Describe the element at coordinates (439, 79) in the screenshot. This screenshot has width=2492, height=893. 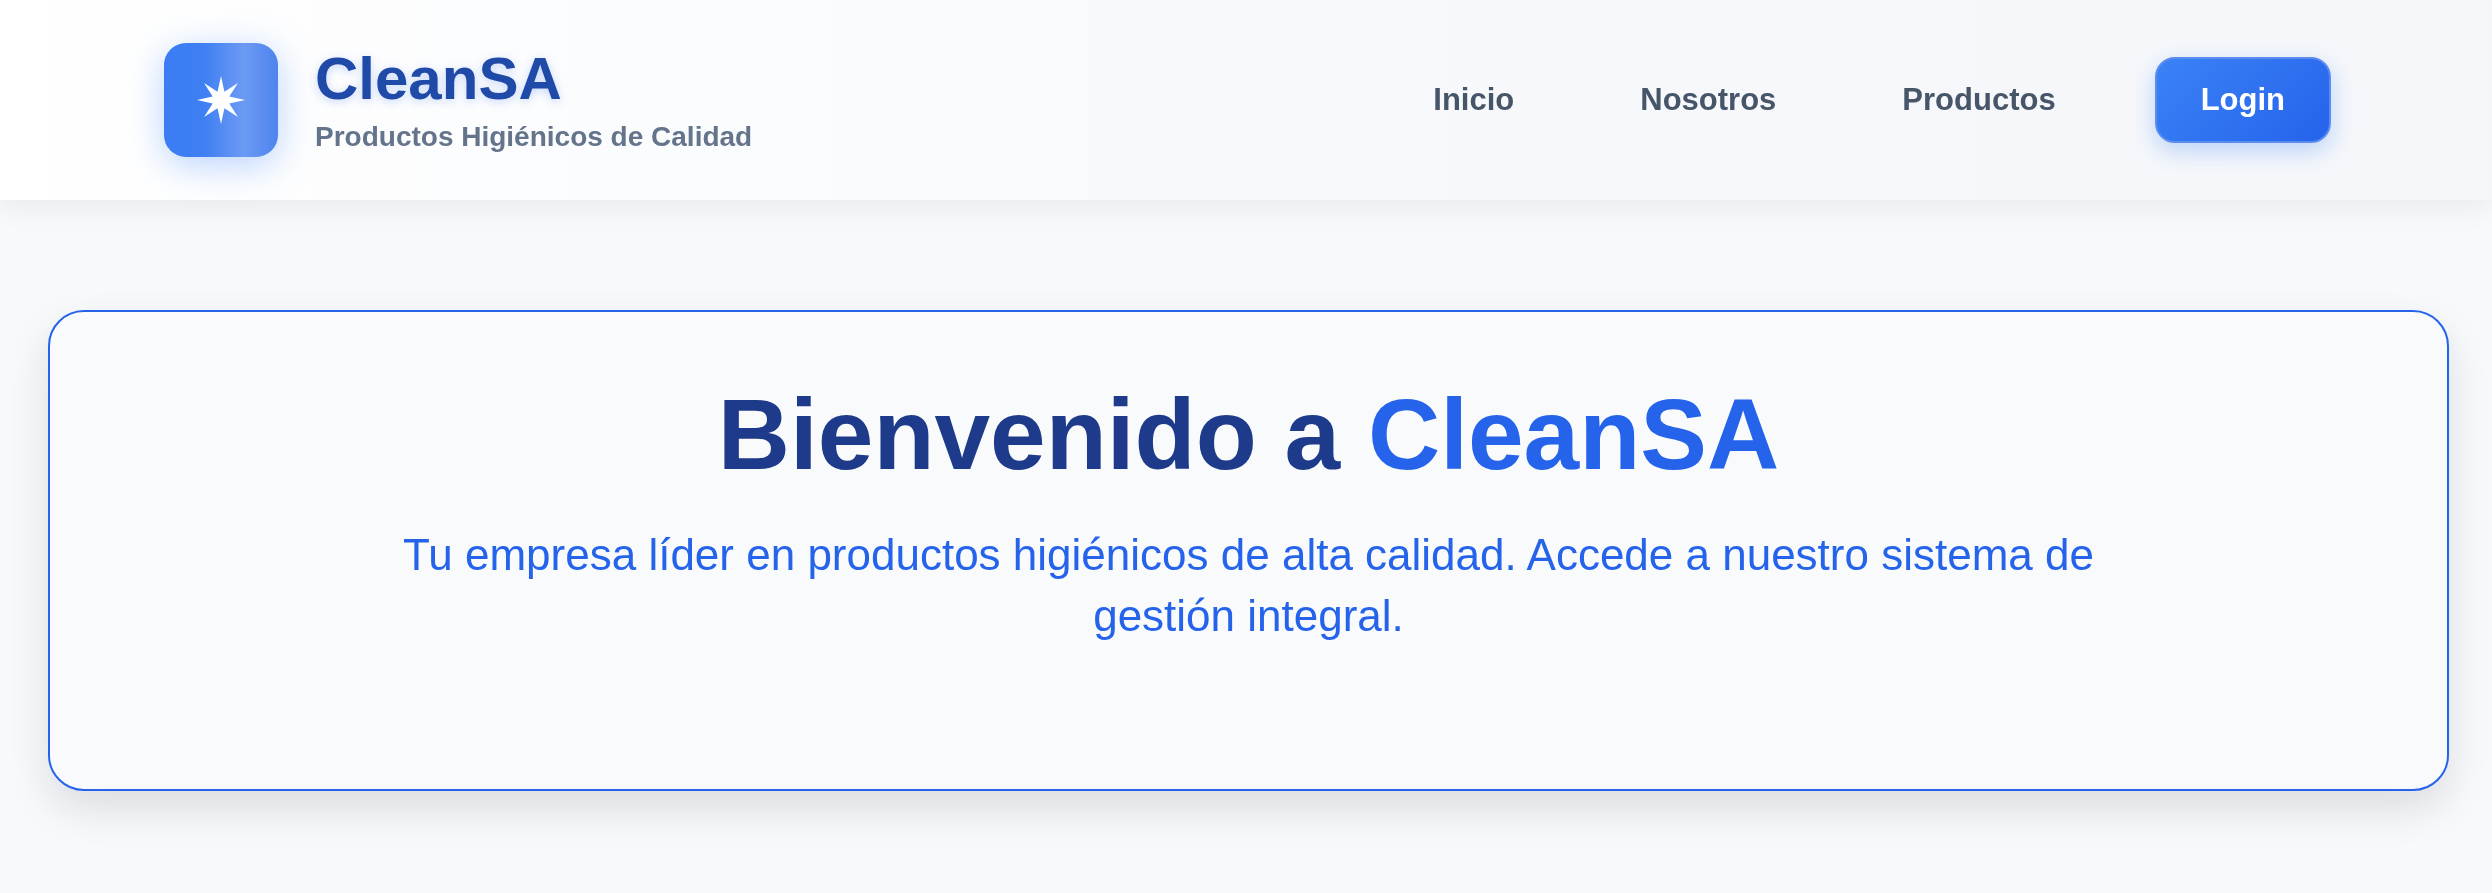
I see `brand-title: CleanSA` at that location.